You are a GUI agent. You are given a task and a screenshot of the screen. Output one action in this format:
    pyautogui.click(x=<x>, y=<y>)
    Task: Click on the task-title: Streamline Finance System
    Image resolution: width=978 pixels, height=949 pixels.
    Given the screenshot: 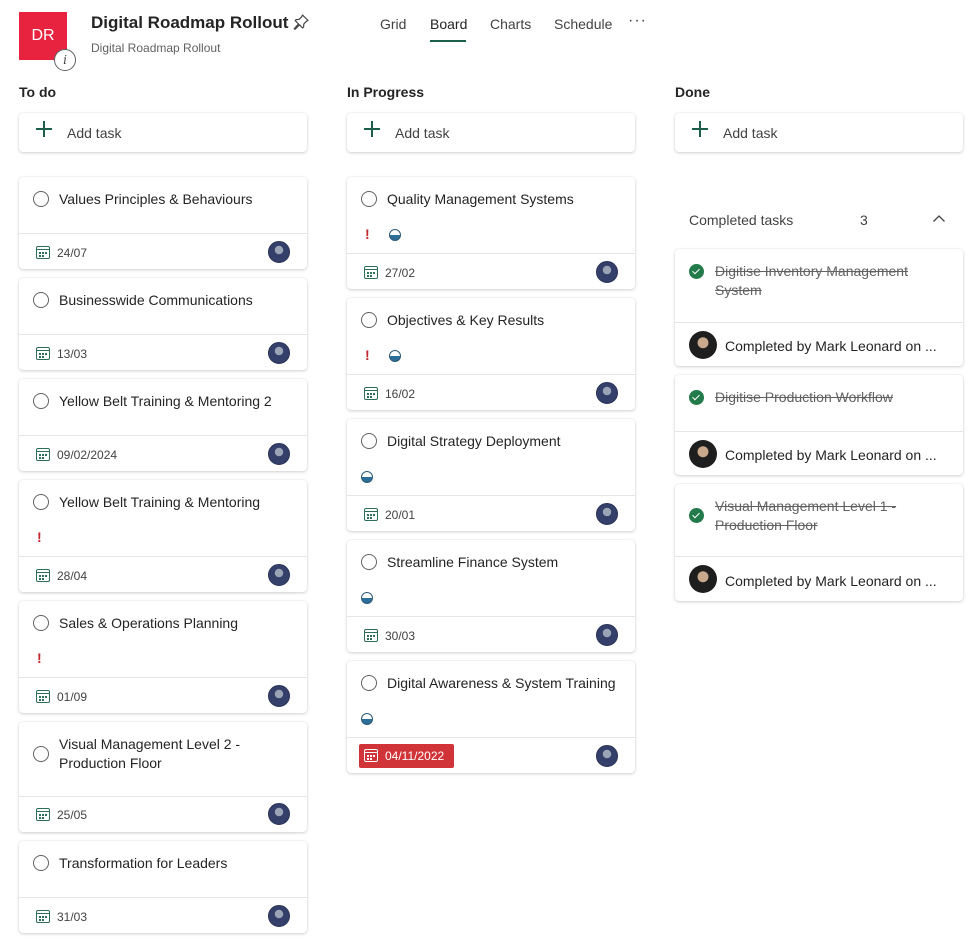 What is the action you would take?
    pyautogui.click(x=473, y=562)
    